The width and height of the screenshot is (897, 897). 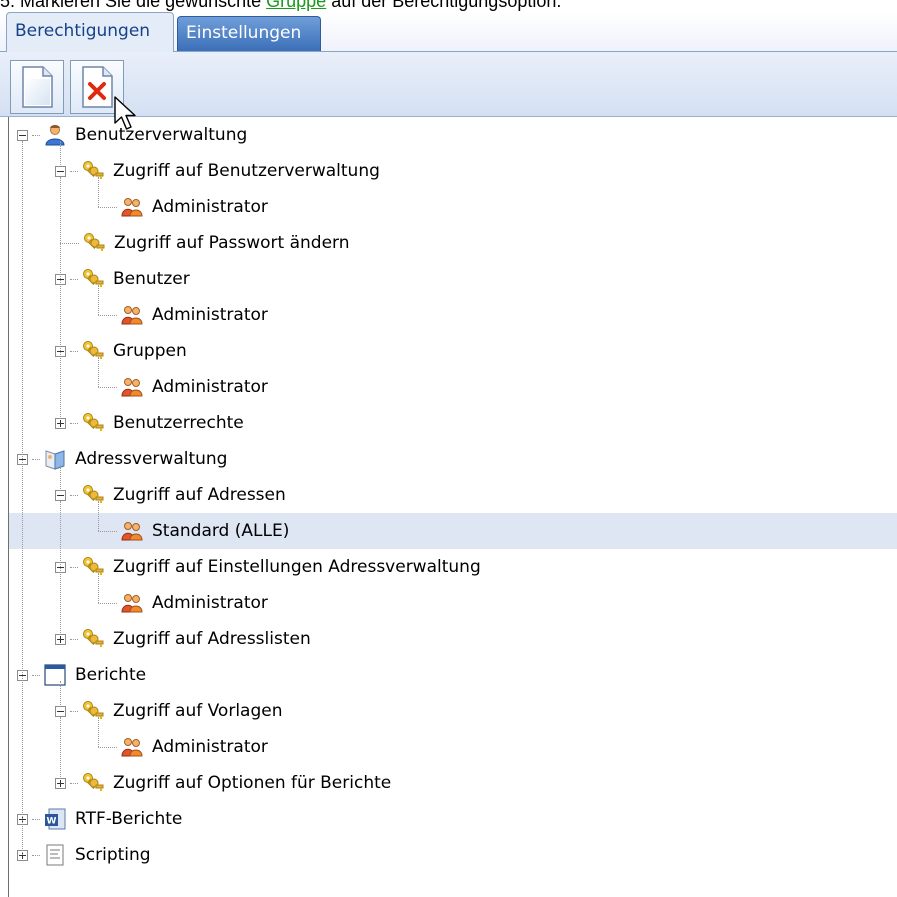 I want to click on tree-item-label: Benutzer, so click(x=151, y=279).